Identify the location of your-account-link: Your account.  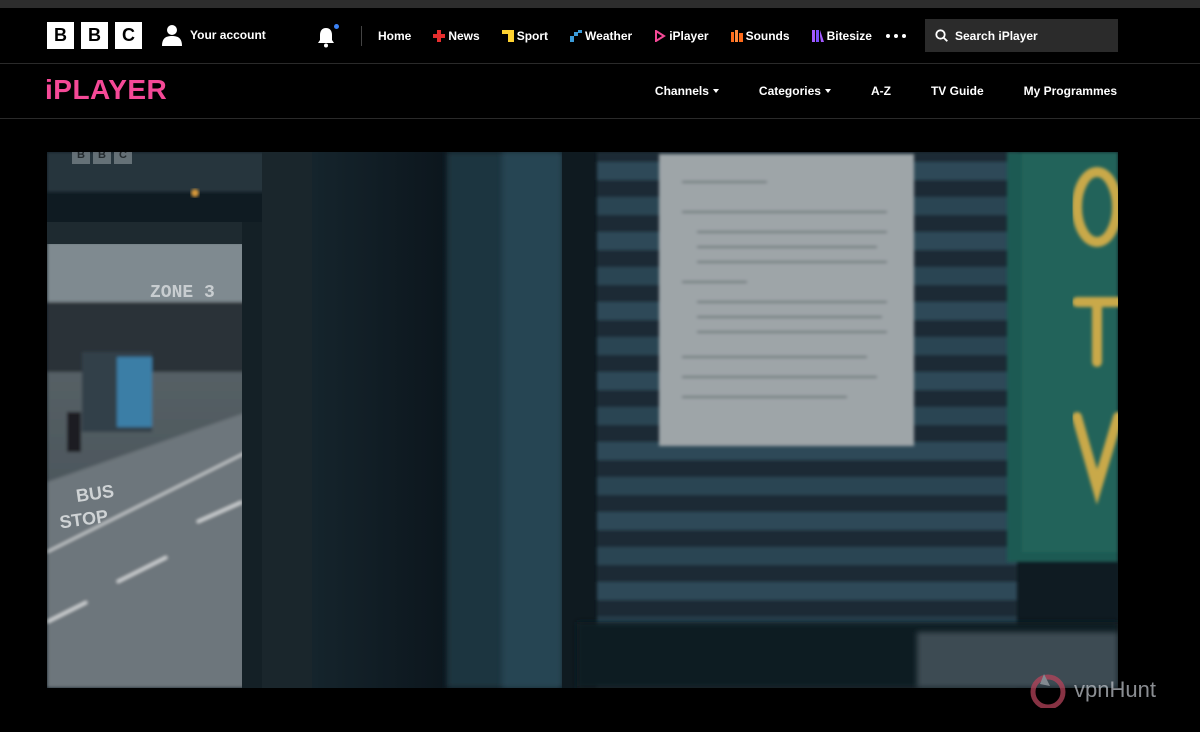
(214, 35).